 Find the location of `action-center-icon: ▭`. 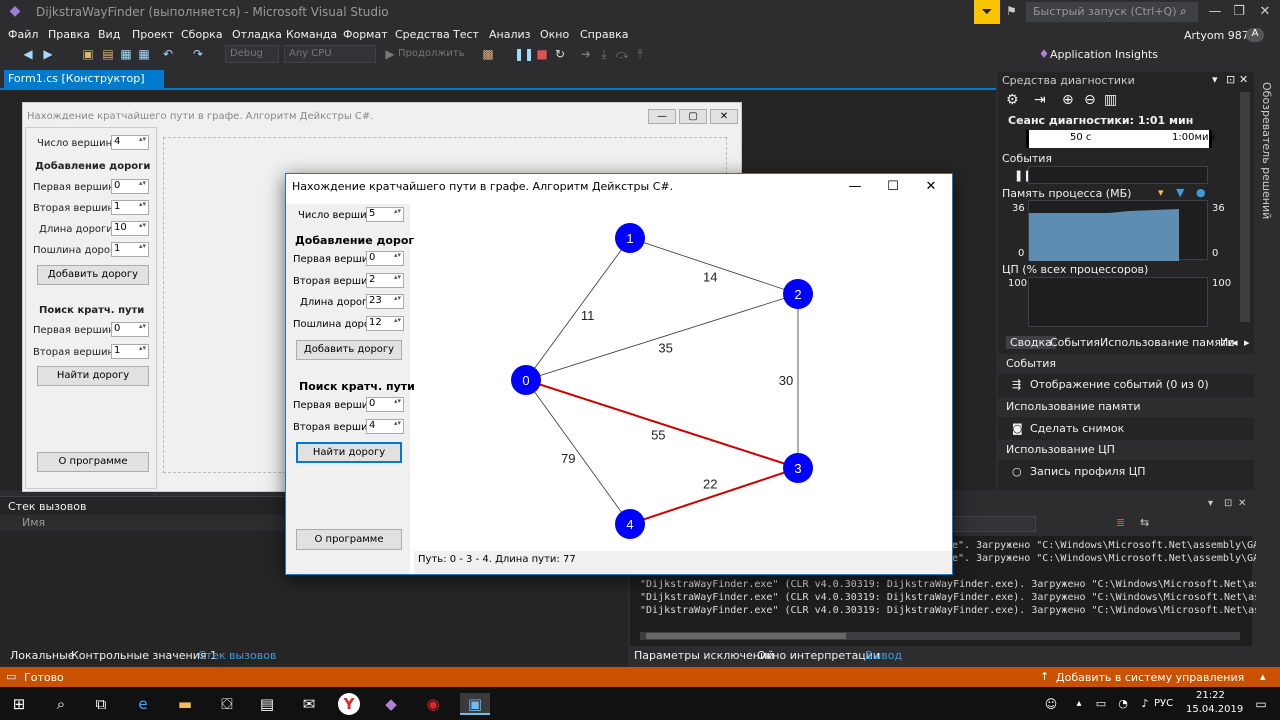

action-center-icon: ▭ is located at coordinates (1261, 704).